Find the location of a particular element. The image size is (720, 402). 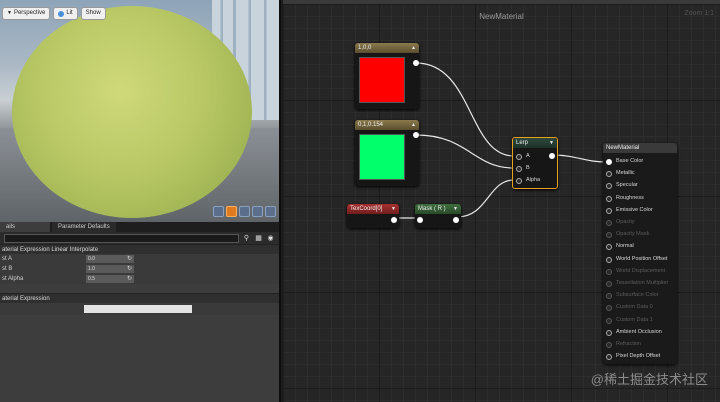

pin-label: Metallic is located at coordinates (625, 173).